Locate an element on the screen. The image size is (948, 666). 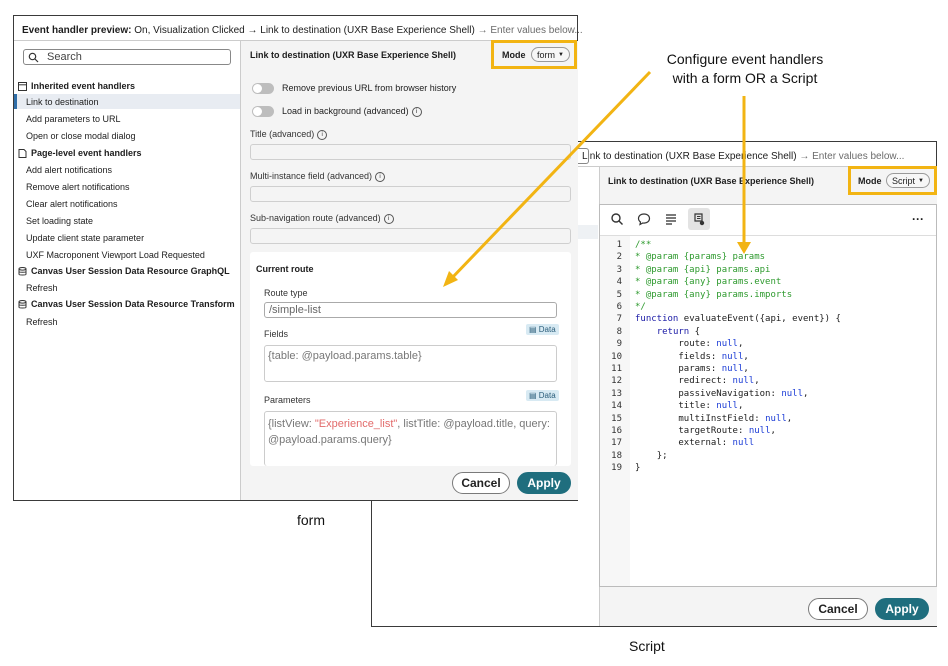
caption-form: form is located at coordinates (311, 520).